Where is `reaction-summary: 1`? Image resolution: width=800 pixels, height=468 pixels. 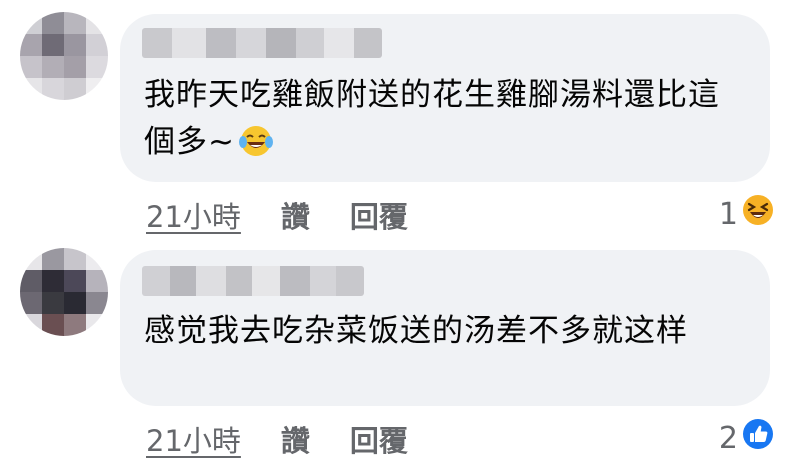
reaction-summary: 1 is located at coordinates (746, 214).